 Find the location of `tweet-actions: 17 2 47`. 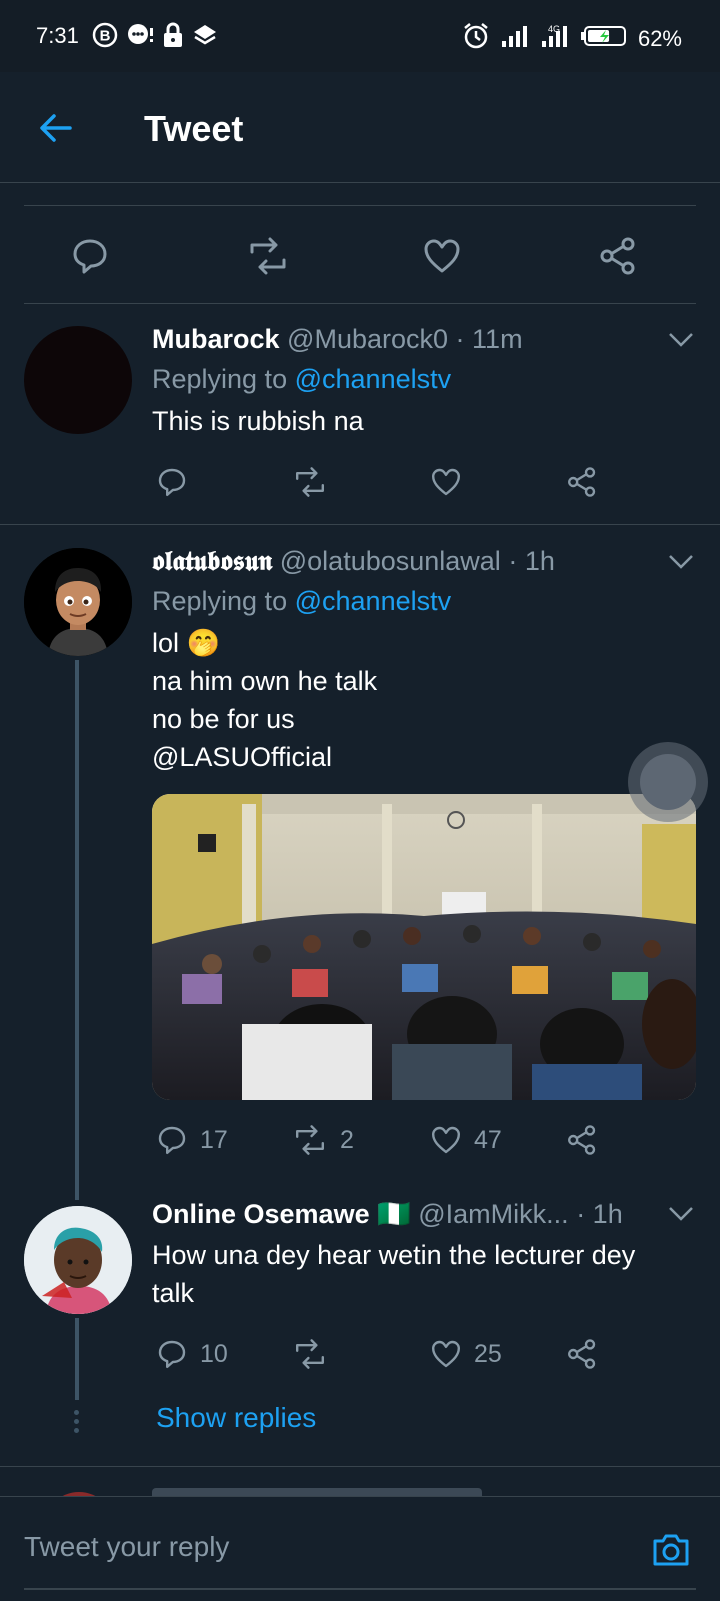

tweet-actions: 17 2 47 is located at coordinates (387, 1144).